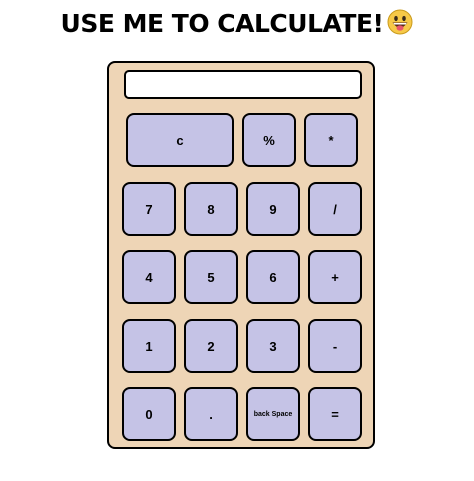  What do you see at coordinates (149, 277) in the screenshot?
I see `four-button: 4` at bounding box center [149, 277].